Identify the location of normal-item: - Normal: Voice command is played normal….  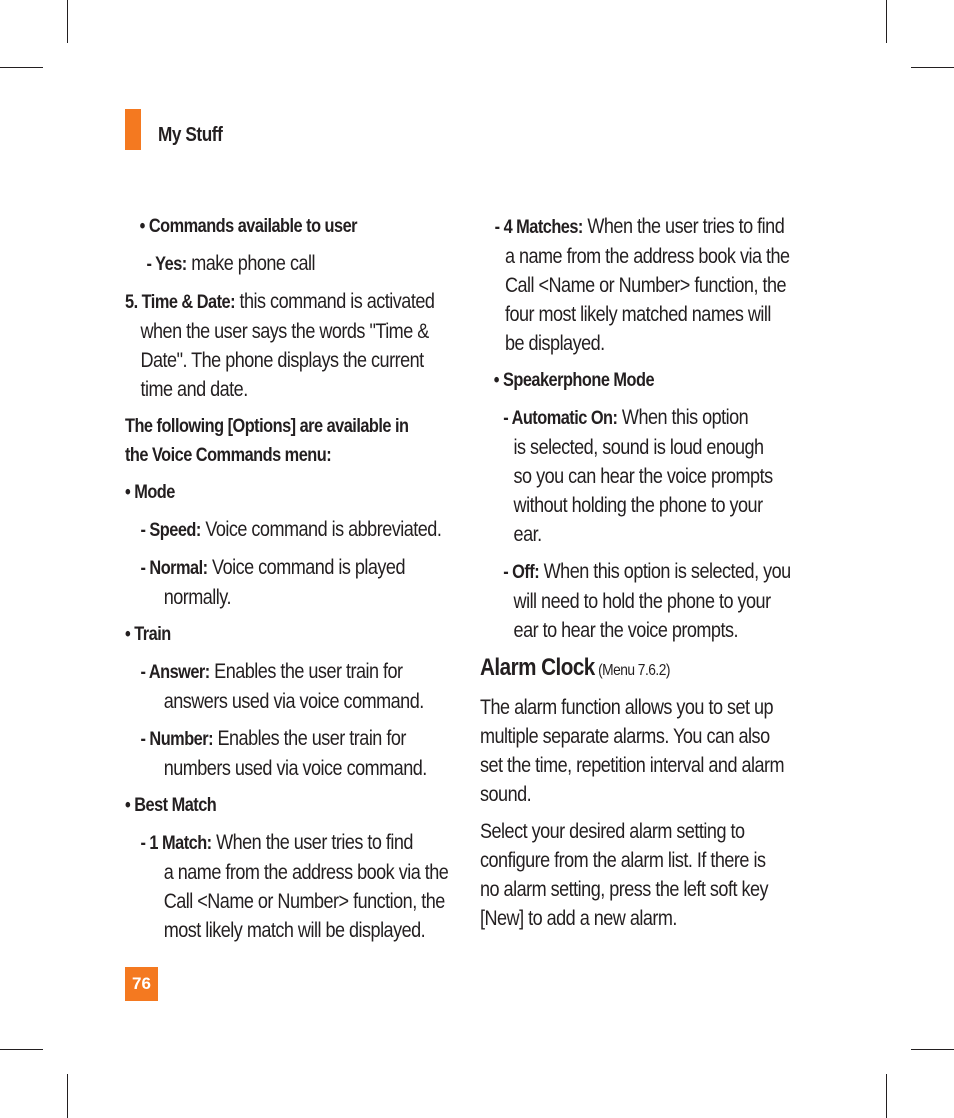
(286, 582).